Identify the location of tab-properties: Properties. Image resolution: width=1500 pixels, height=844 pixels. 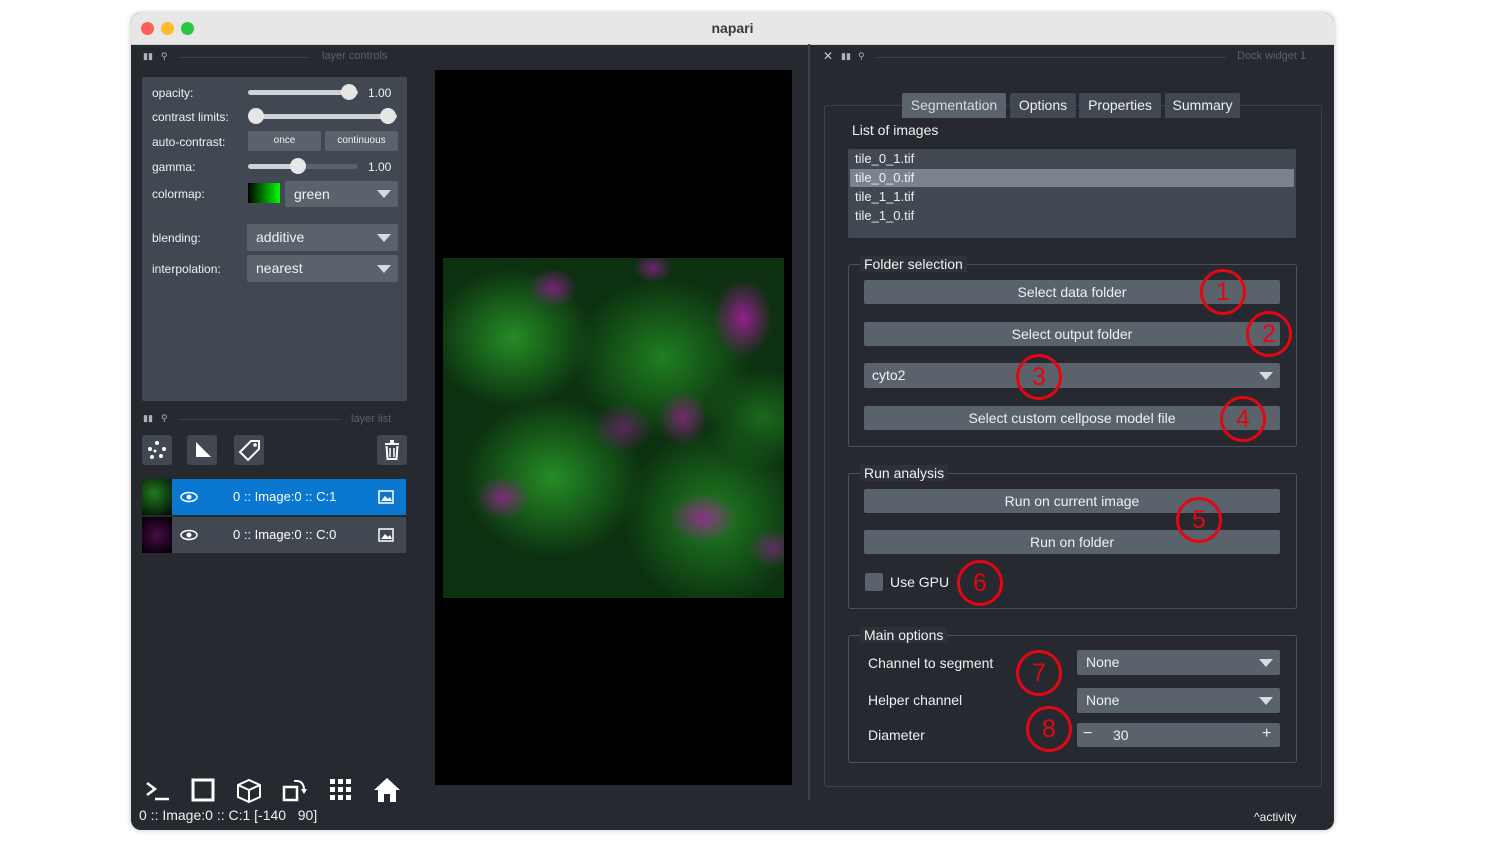
(1120, 105).